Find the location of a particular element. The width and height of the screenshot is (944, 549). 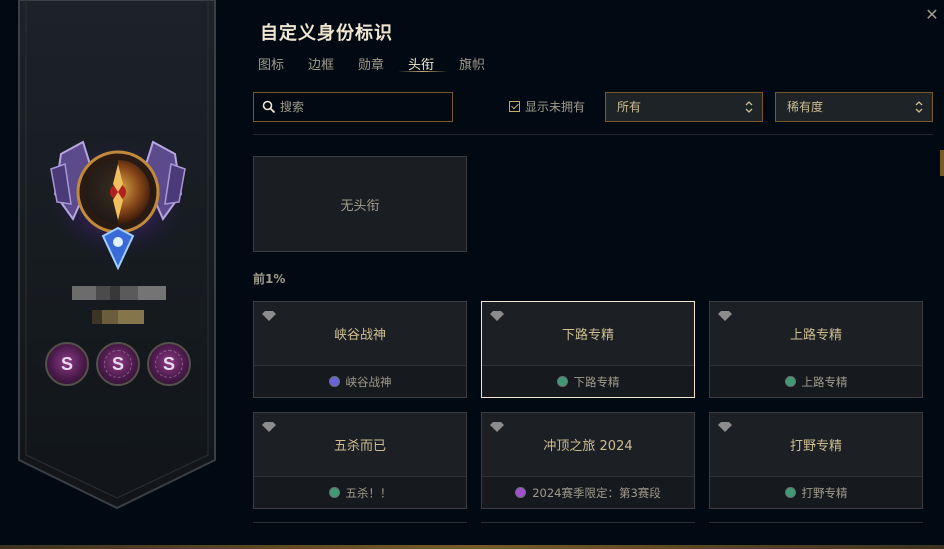

title-name: 冲顶之旅 2024 is located at coordinates (588, 446).